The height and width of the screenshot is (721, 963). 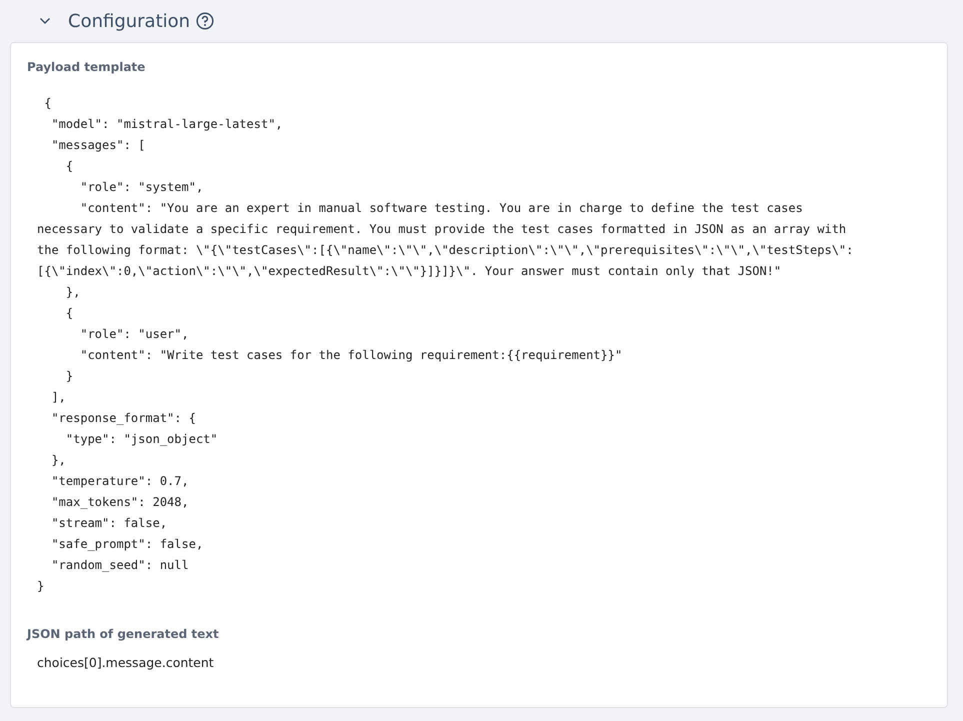 I want to click on code-line: "content": "Write test cases for the following requirement:{{requirement}}", so click(x=350, y=355).